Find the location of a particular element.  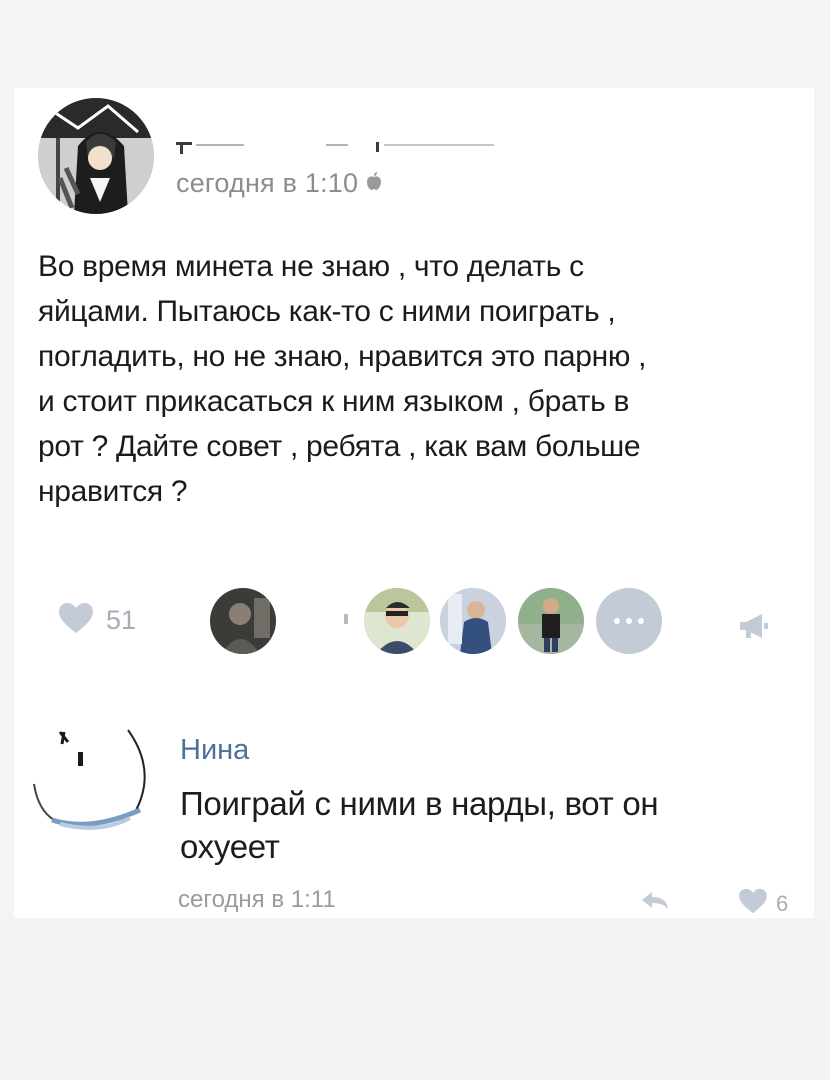

megaphone-icon is located at coordinates (754, 628).